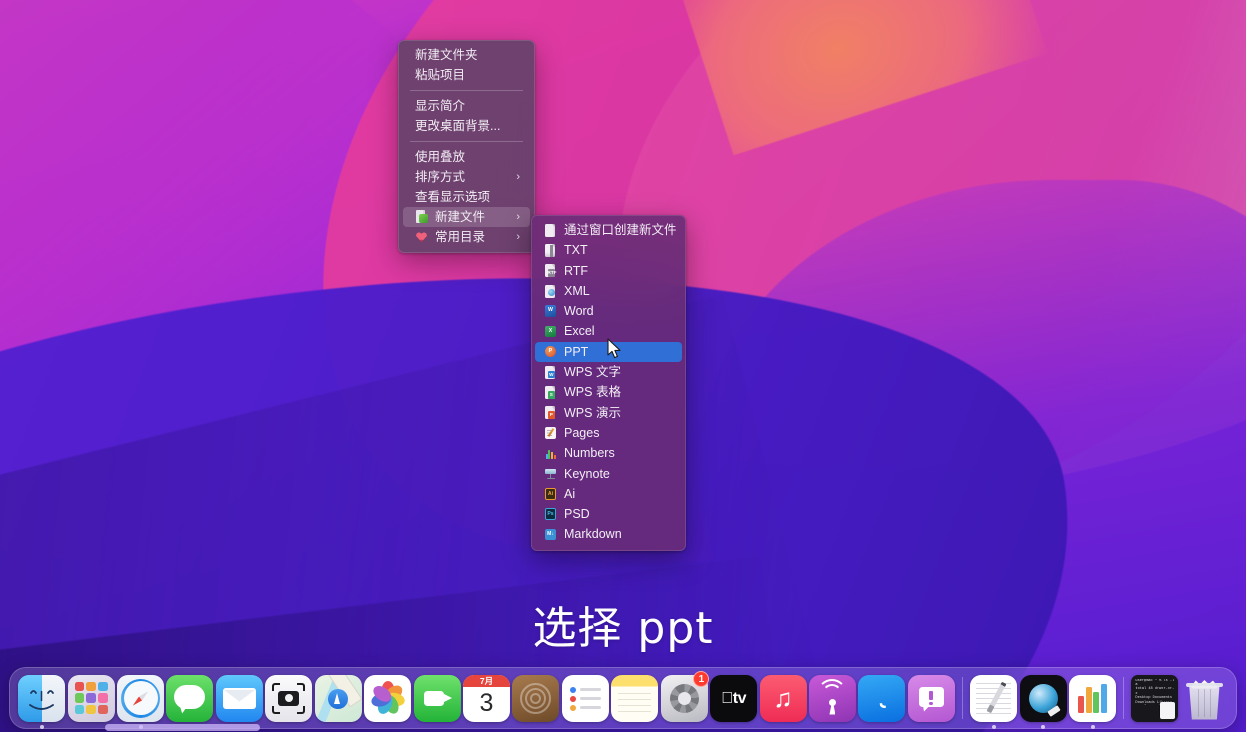 This screenshot has height=732, width=1246. I want to click on submenu-item-markdown: M↓ Markdown, so click(608, 534).